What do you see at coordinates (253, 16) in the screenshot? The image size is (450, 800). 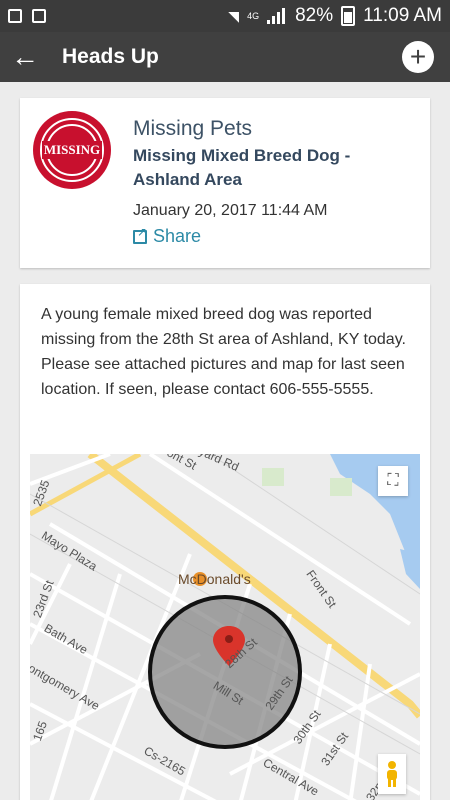 I see `network-label: 4G` at bounding box center [253, 16].